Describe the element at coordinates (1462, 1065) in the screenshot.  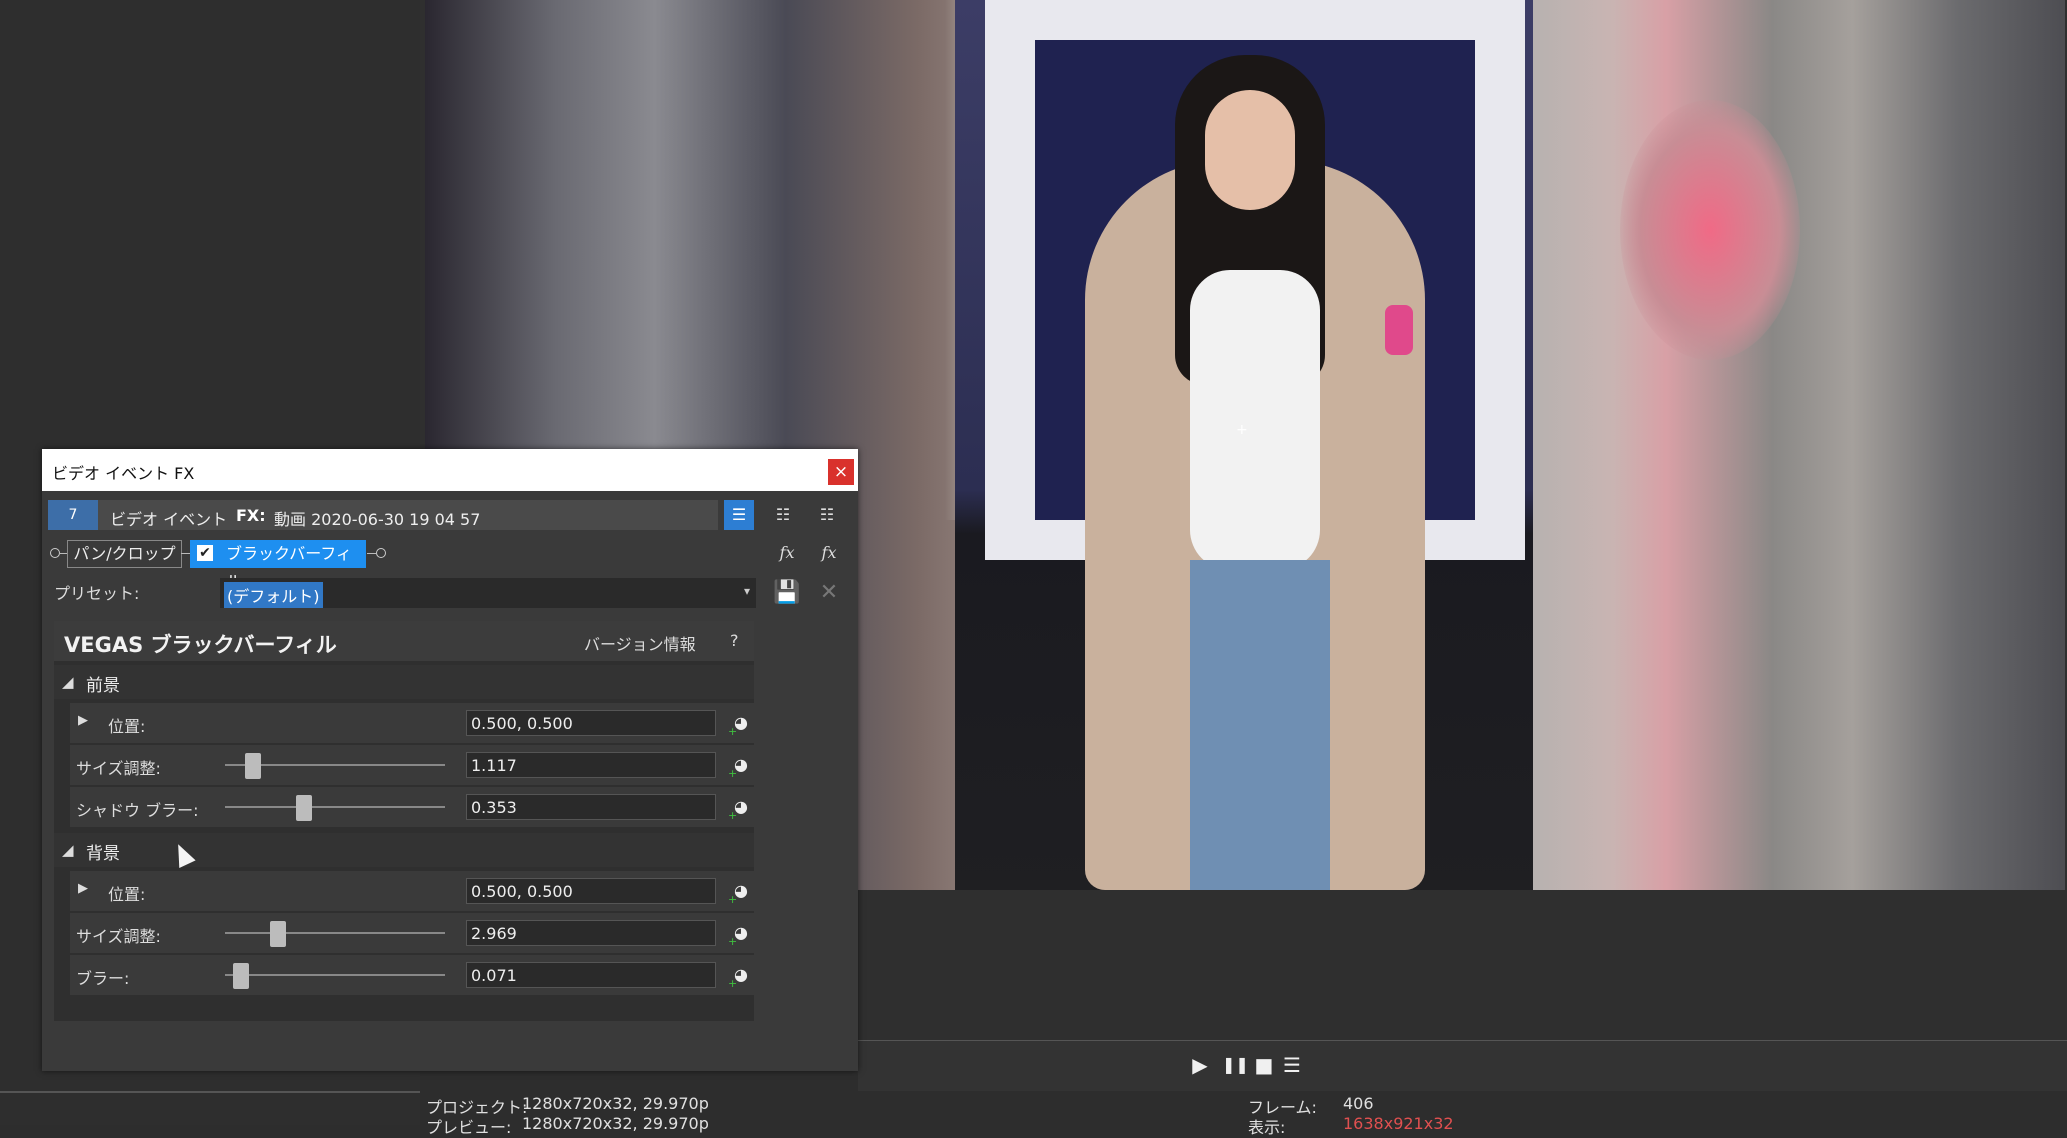
I see `transport-bar` at that location.